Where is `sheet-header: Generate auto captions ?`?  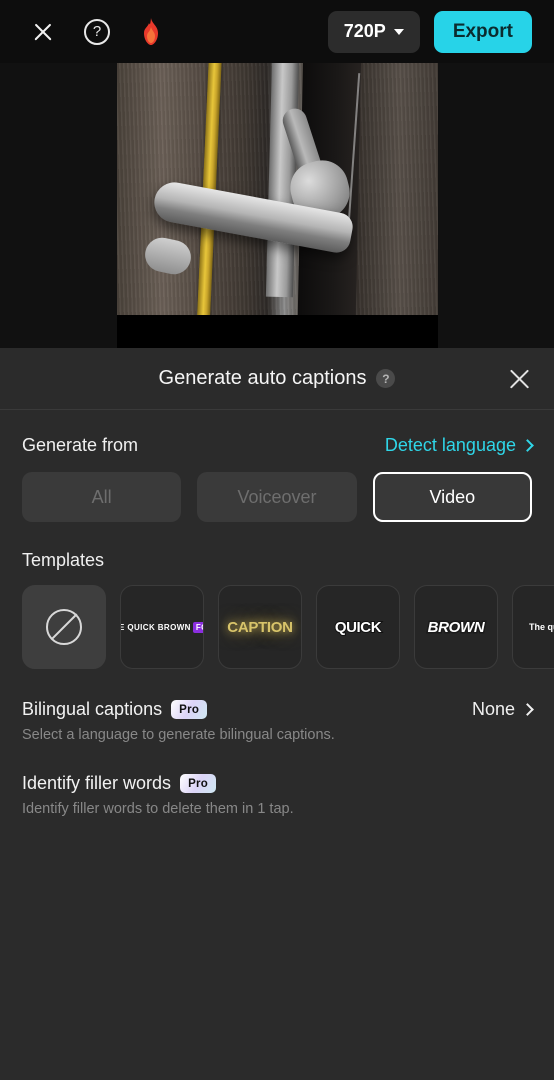
sheet-header: Generate auto captions ? is located at coordinates (277, 379).